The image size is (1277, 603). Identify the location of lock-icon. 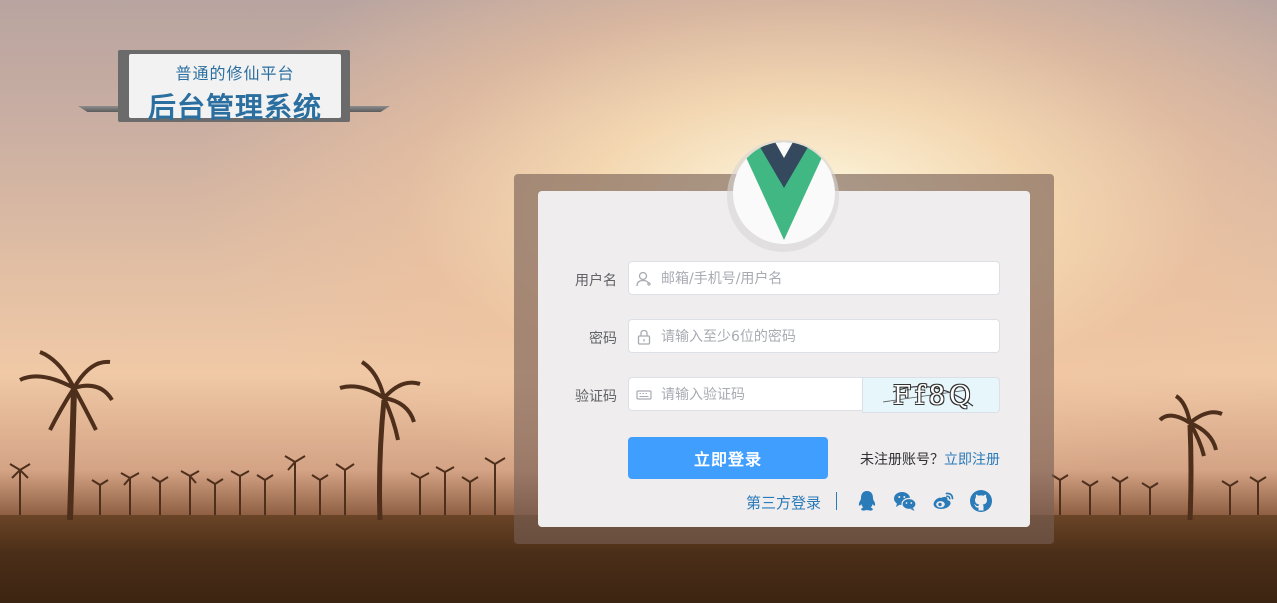
(644, 337).